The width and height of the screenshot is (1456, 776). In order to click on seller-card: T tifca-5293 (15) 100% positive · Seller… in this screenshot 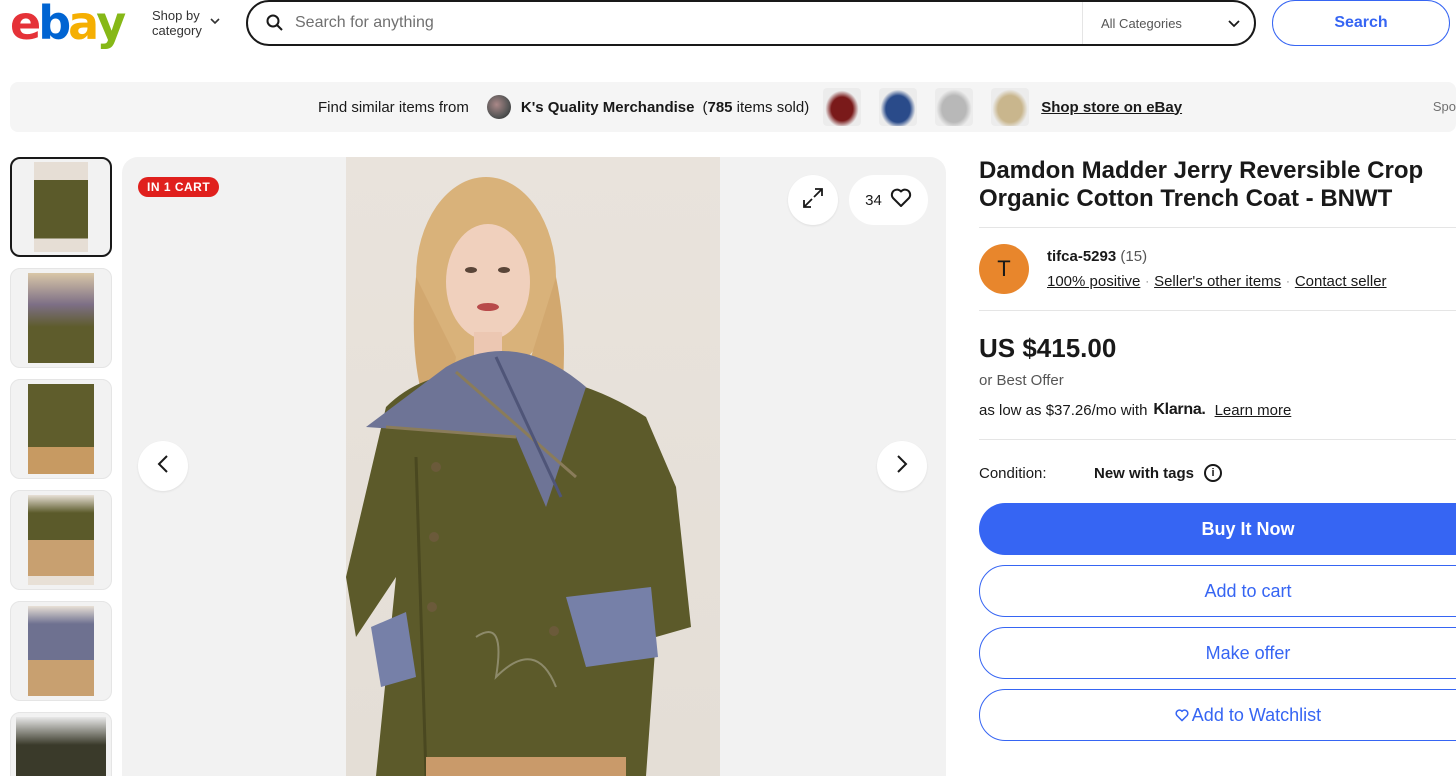, I will do `click(1217, 269)`.